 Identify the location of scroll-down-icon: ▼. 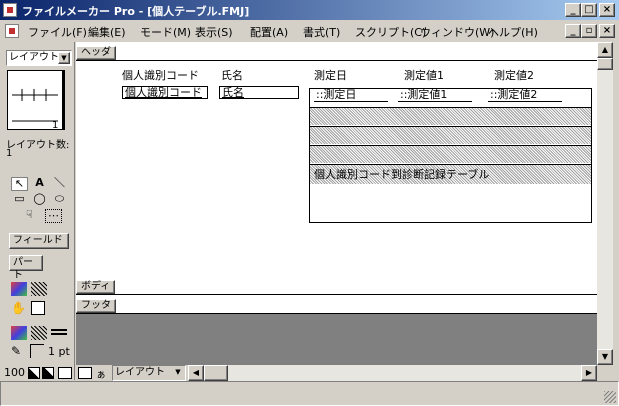
(605, 357).